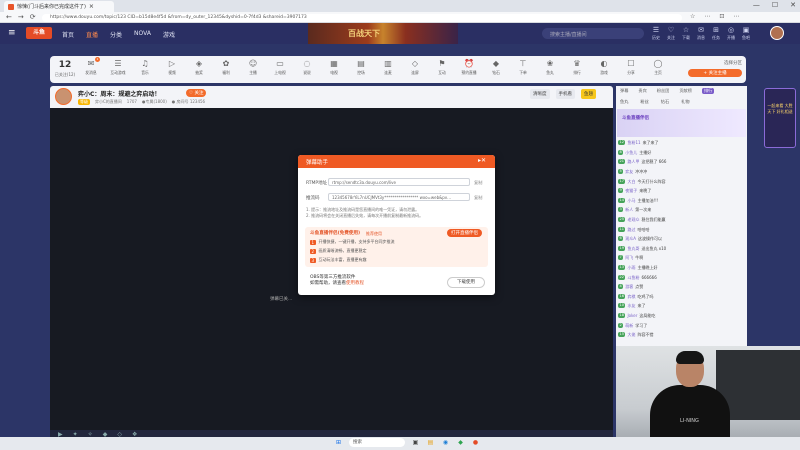  What do you see at coordinates (593, 33) in the screenshot?
I see `site-search-input: 搜索主播/直播间` at bounding box center [593, 33].